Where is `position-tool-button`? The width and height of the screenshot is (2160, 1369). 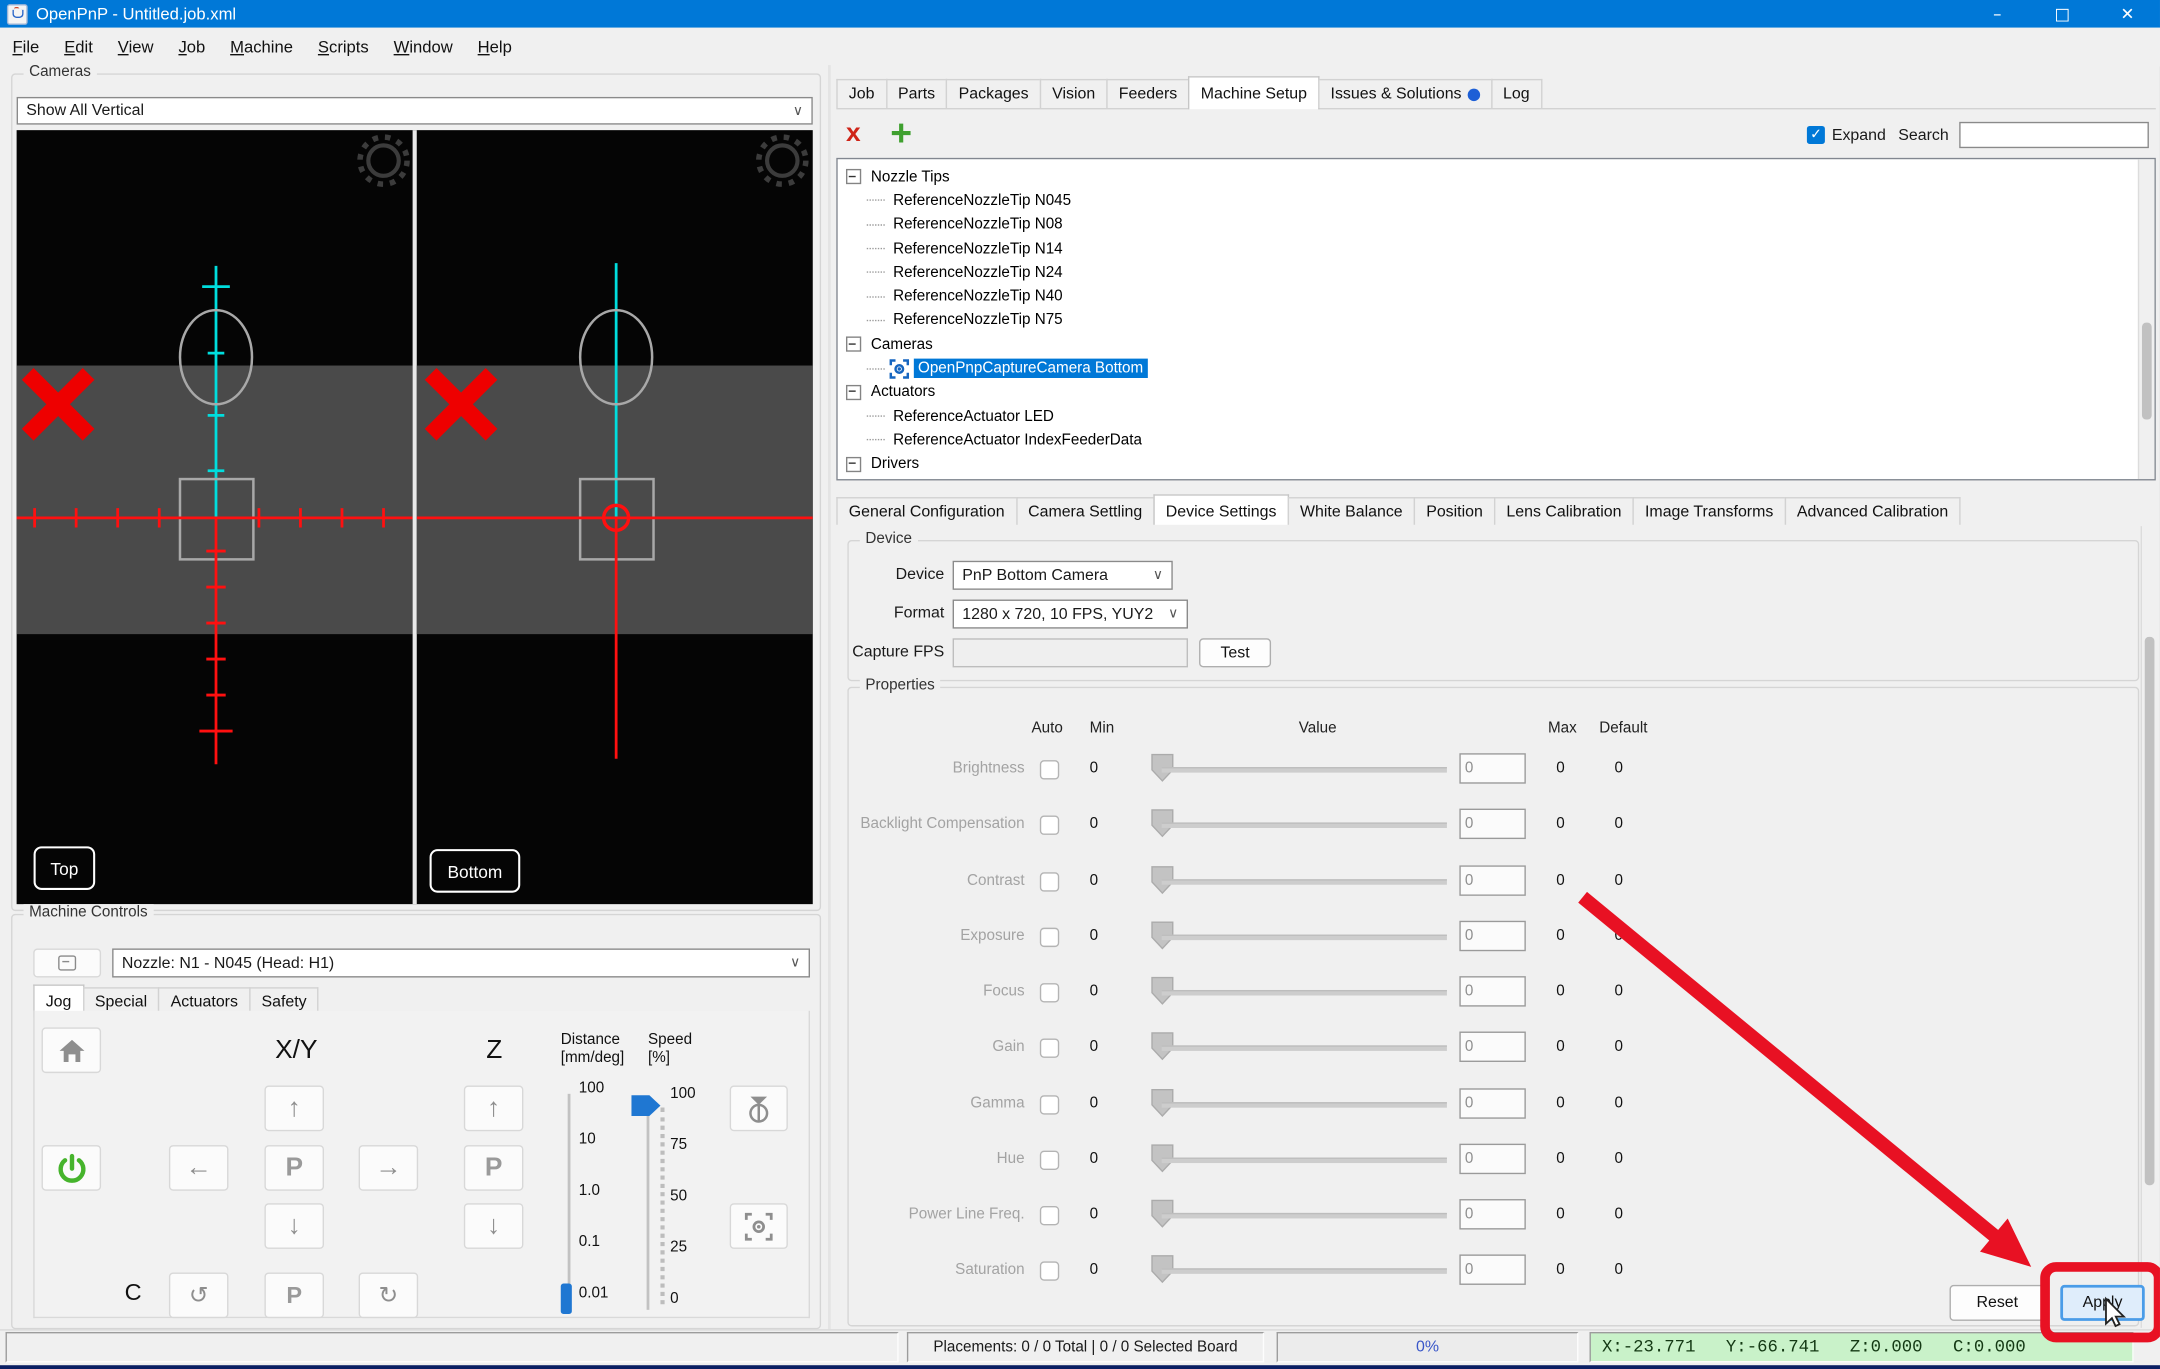 position-tool-button is located at coordinates (758, 1108).